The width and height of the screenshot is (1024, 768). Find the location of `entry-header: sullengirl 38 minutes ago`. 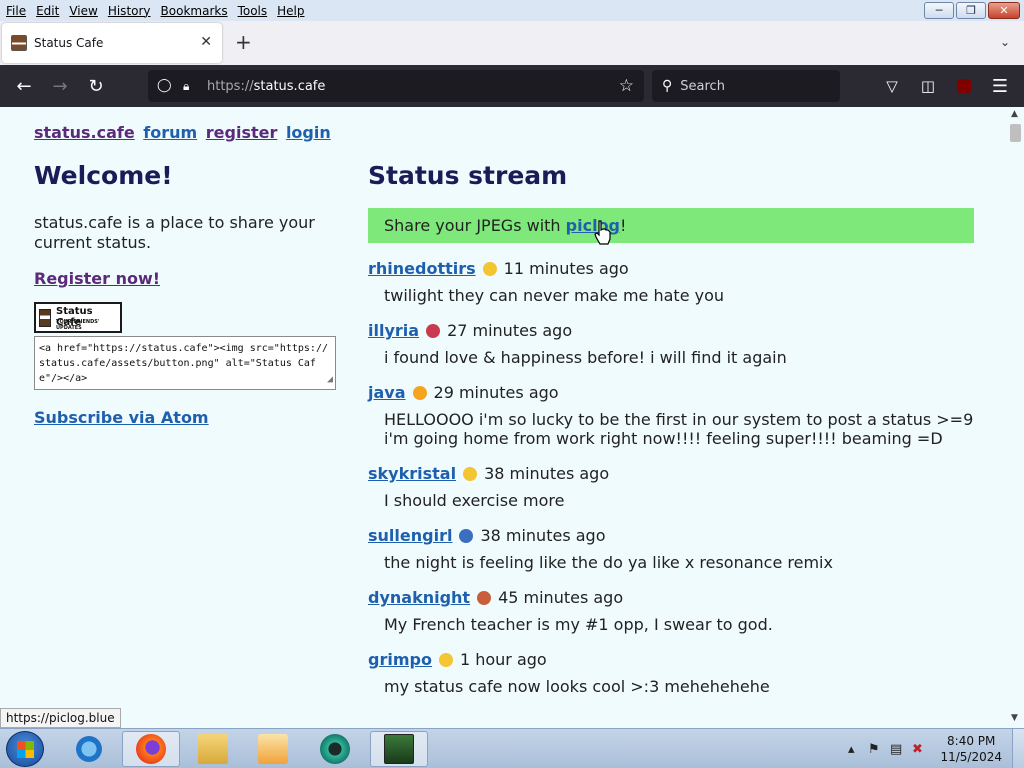

entry-header: sullengirl 38 minutes ago is located at coordinates (671, 535).